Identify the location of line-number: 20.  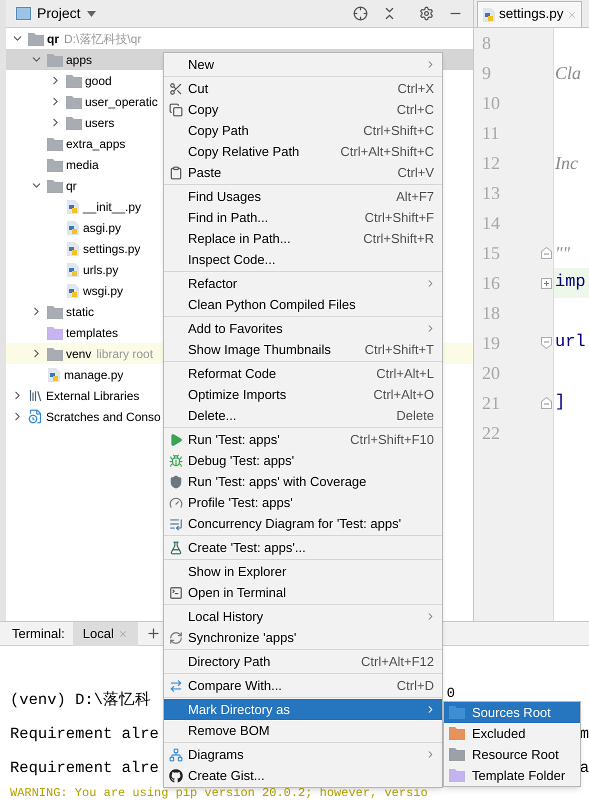
(491, 373).